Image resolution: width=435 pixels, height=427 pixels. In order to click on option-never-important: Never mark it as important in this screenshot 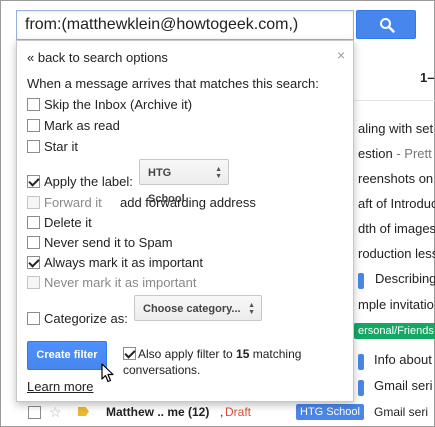, I will do `click(111, 283)`.